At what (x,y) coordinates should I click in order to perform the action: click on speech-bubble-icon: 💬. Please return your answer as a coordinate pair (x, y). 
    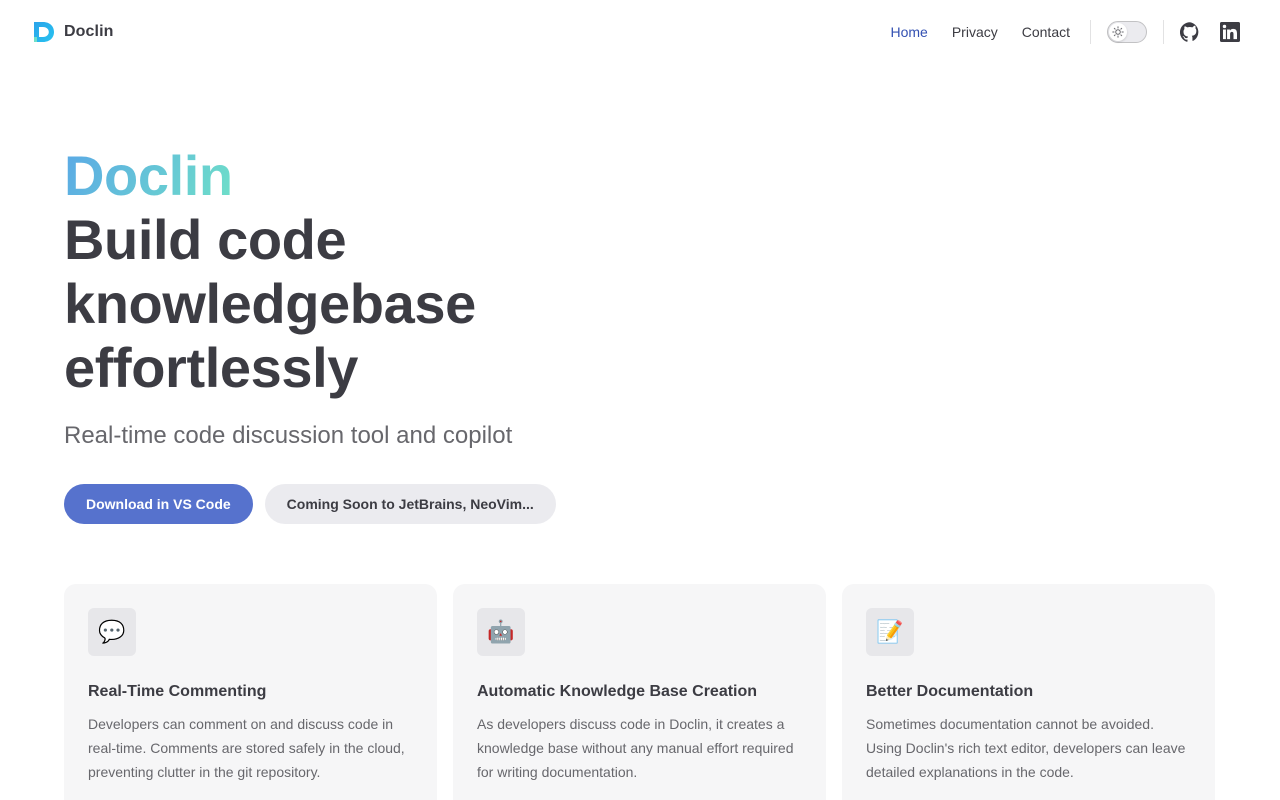
    Looking at the image, I should click on (112, 632).